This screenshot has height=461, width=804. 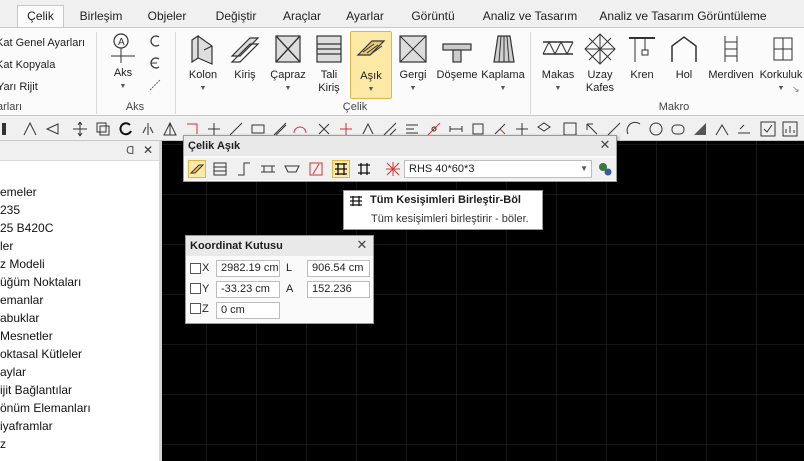 I want to click on korkuluk-icon, so click(x=783, y=49).